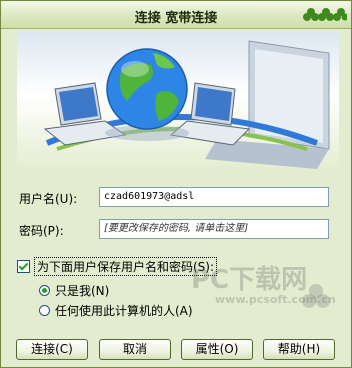 The width and height of the screenshot is (352, 368). Describe the element at coordinates (176, 18) in the screenshot. I see `window-title: 连接 宽带连接` at that location.